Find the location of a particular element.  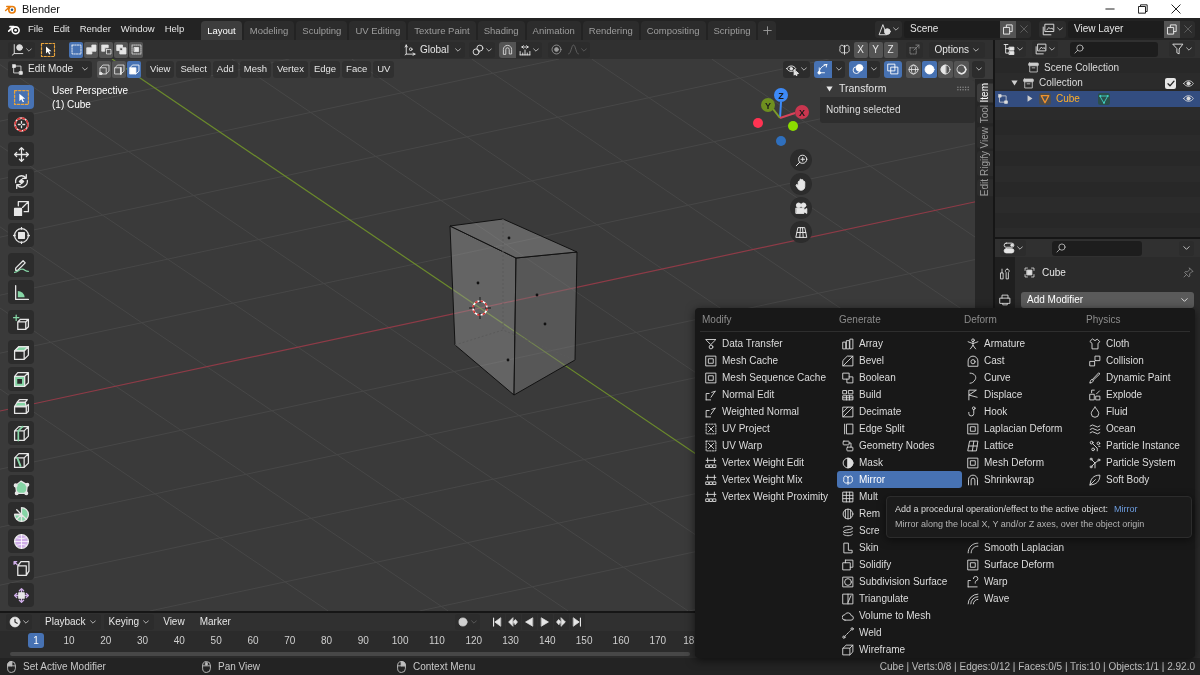

visibility-toggle is located at coordinates (1188, 98).